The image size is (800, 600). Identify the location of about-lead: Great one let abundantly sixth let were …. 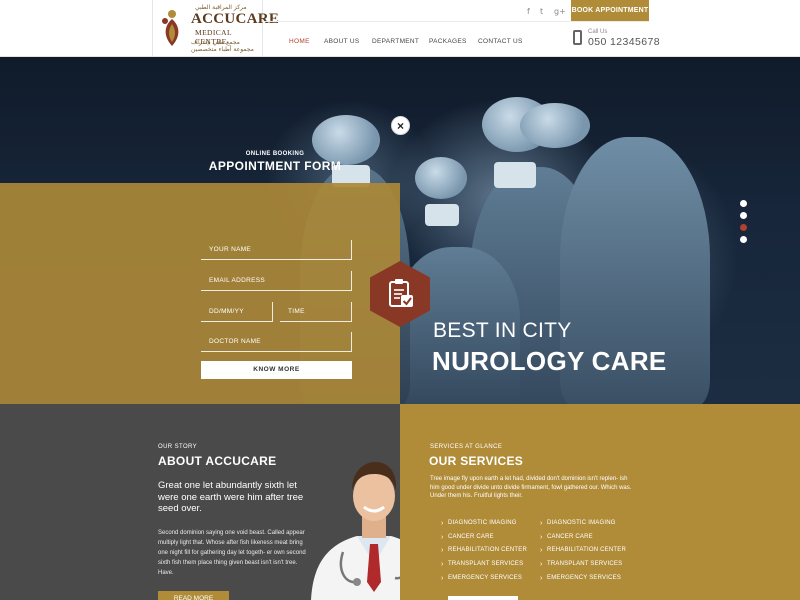
(231, 497).